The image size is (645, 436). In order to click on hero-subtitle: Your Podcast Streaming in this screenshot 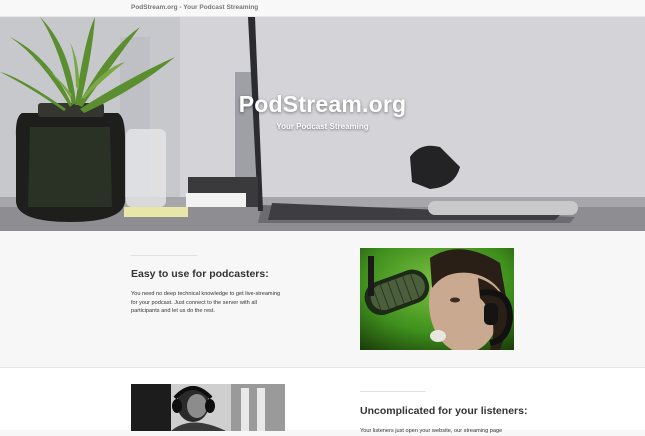, I will do `click(322, 126)`.